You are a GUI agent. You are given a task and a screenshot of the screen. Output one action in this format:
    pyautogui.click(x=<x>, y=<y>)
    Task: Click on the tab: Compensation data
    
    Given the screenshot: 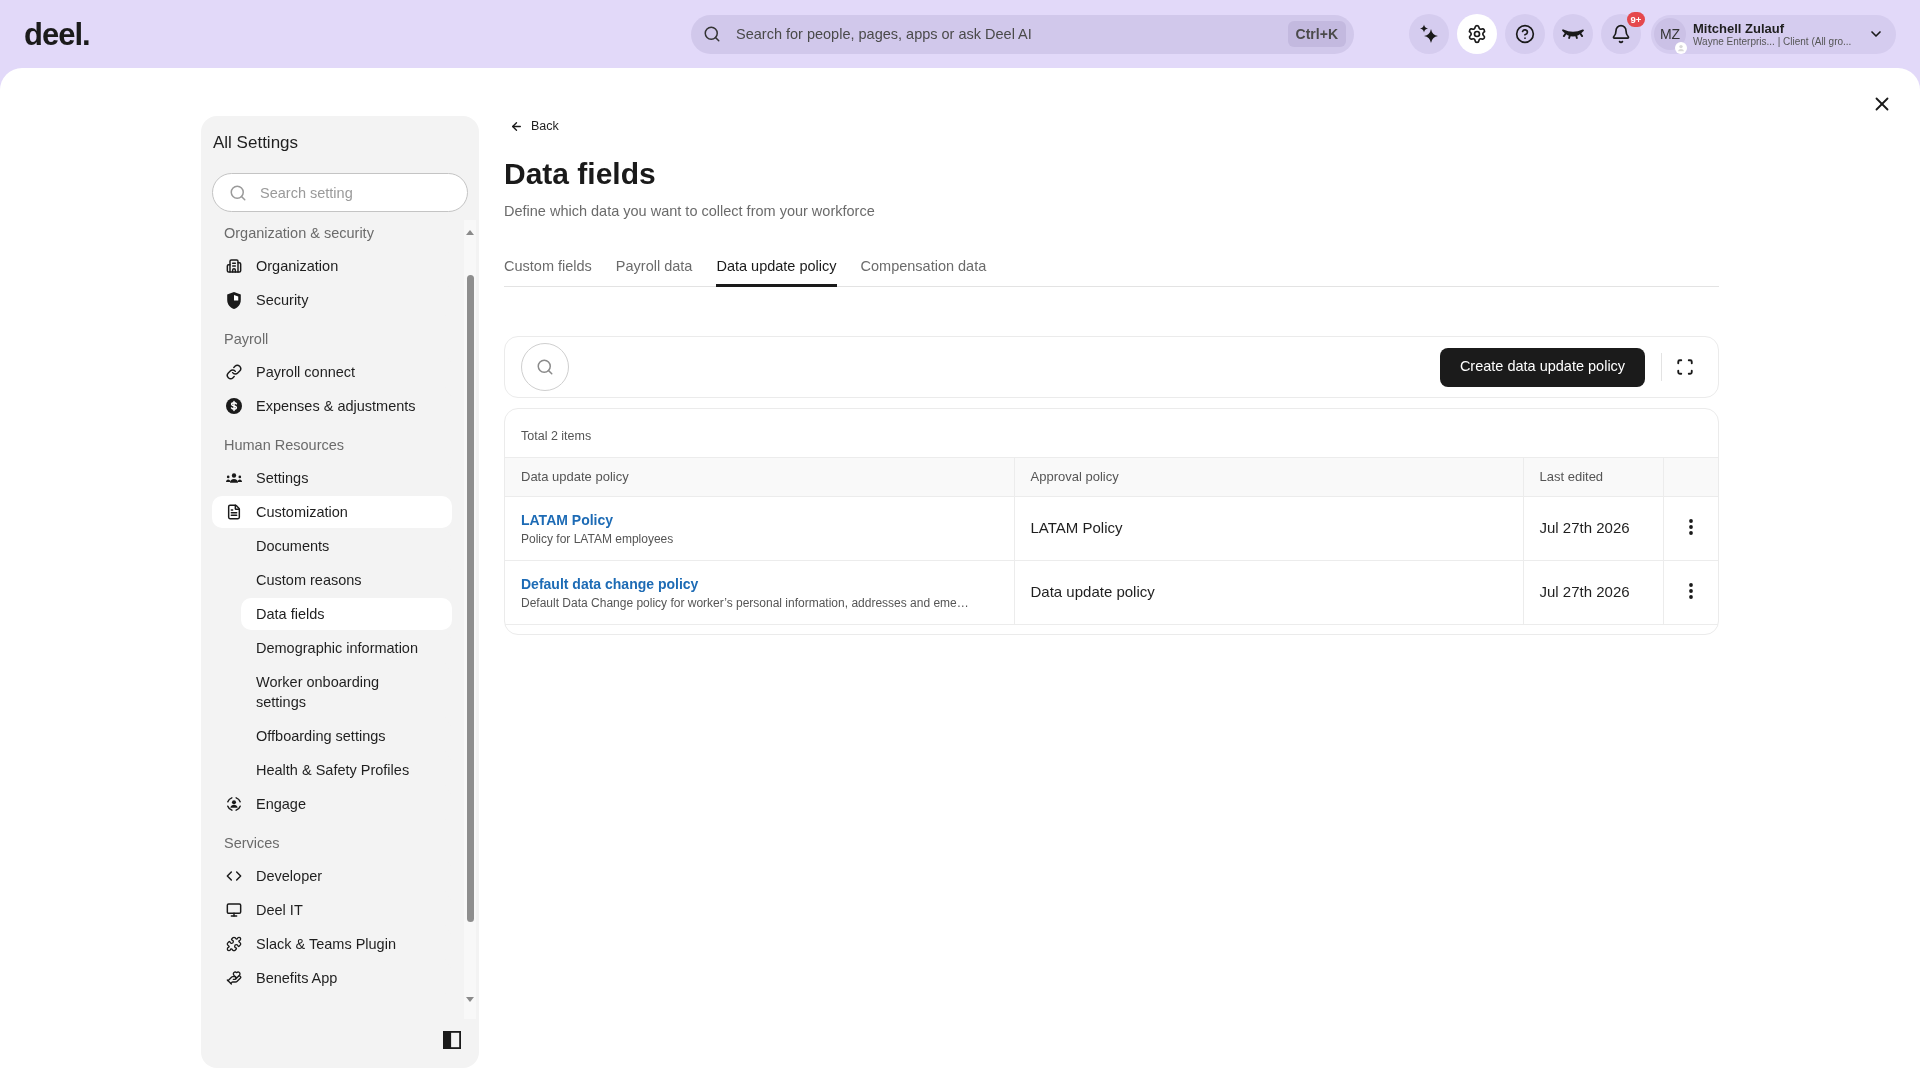 What is the action you would take?
    pyautogui.click(x=923, y=270)
    